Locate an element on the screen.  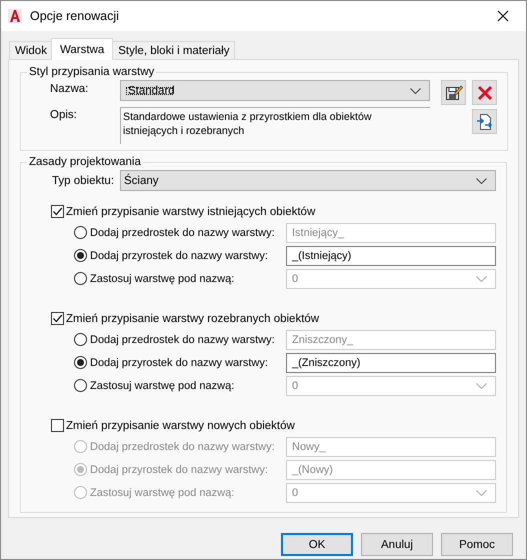
dialog-button: OK is located at coordinates (317, 544).